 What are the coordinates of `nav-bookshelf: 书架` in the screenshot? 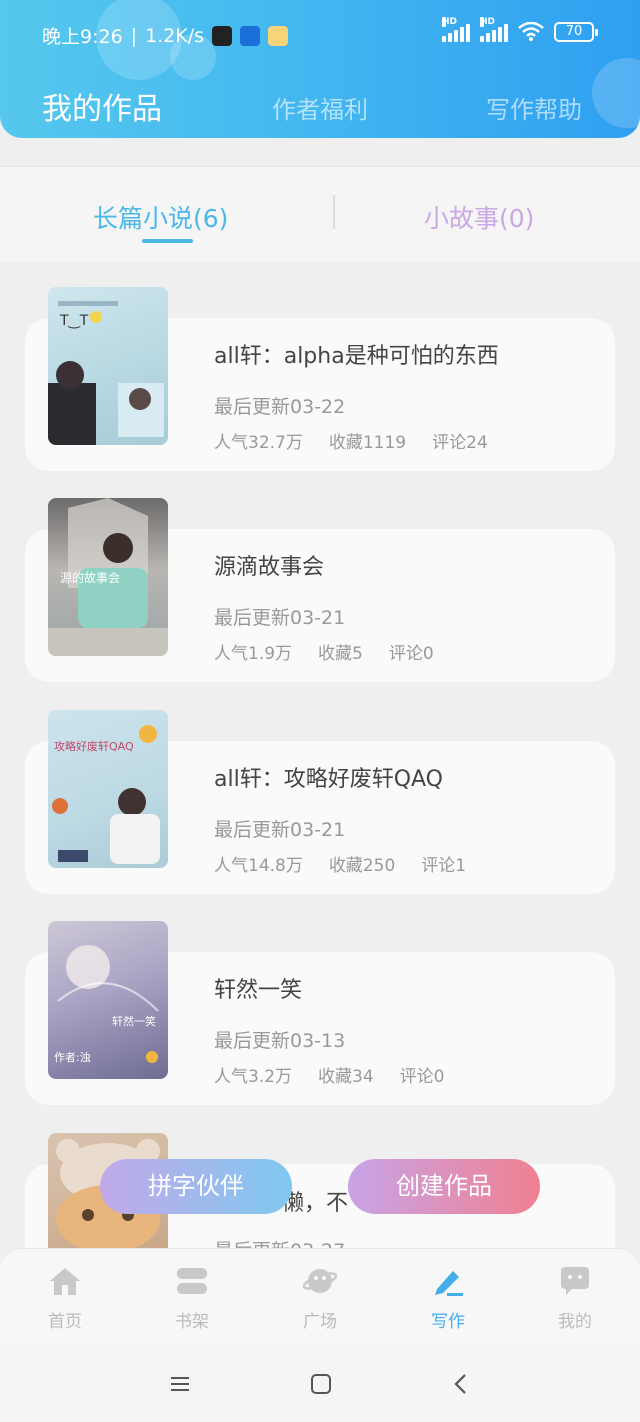 It's located at (192, 1298).